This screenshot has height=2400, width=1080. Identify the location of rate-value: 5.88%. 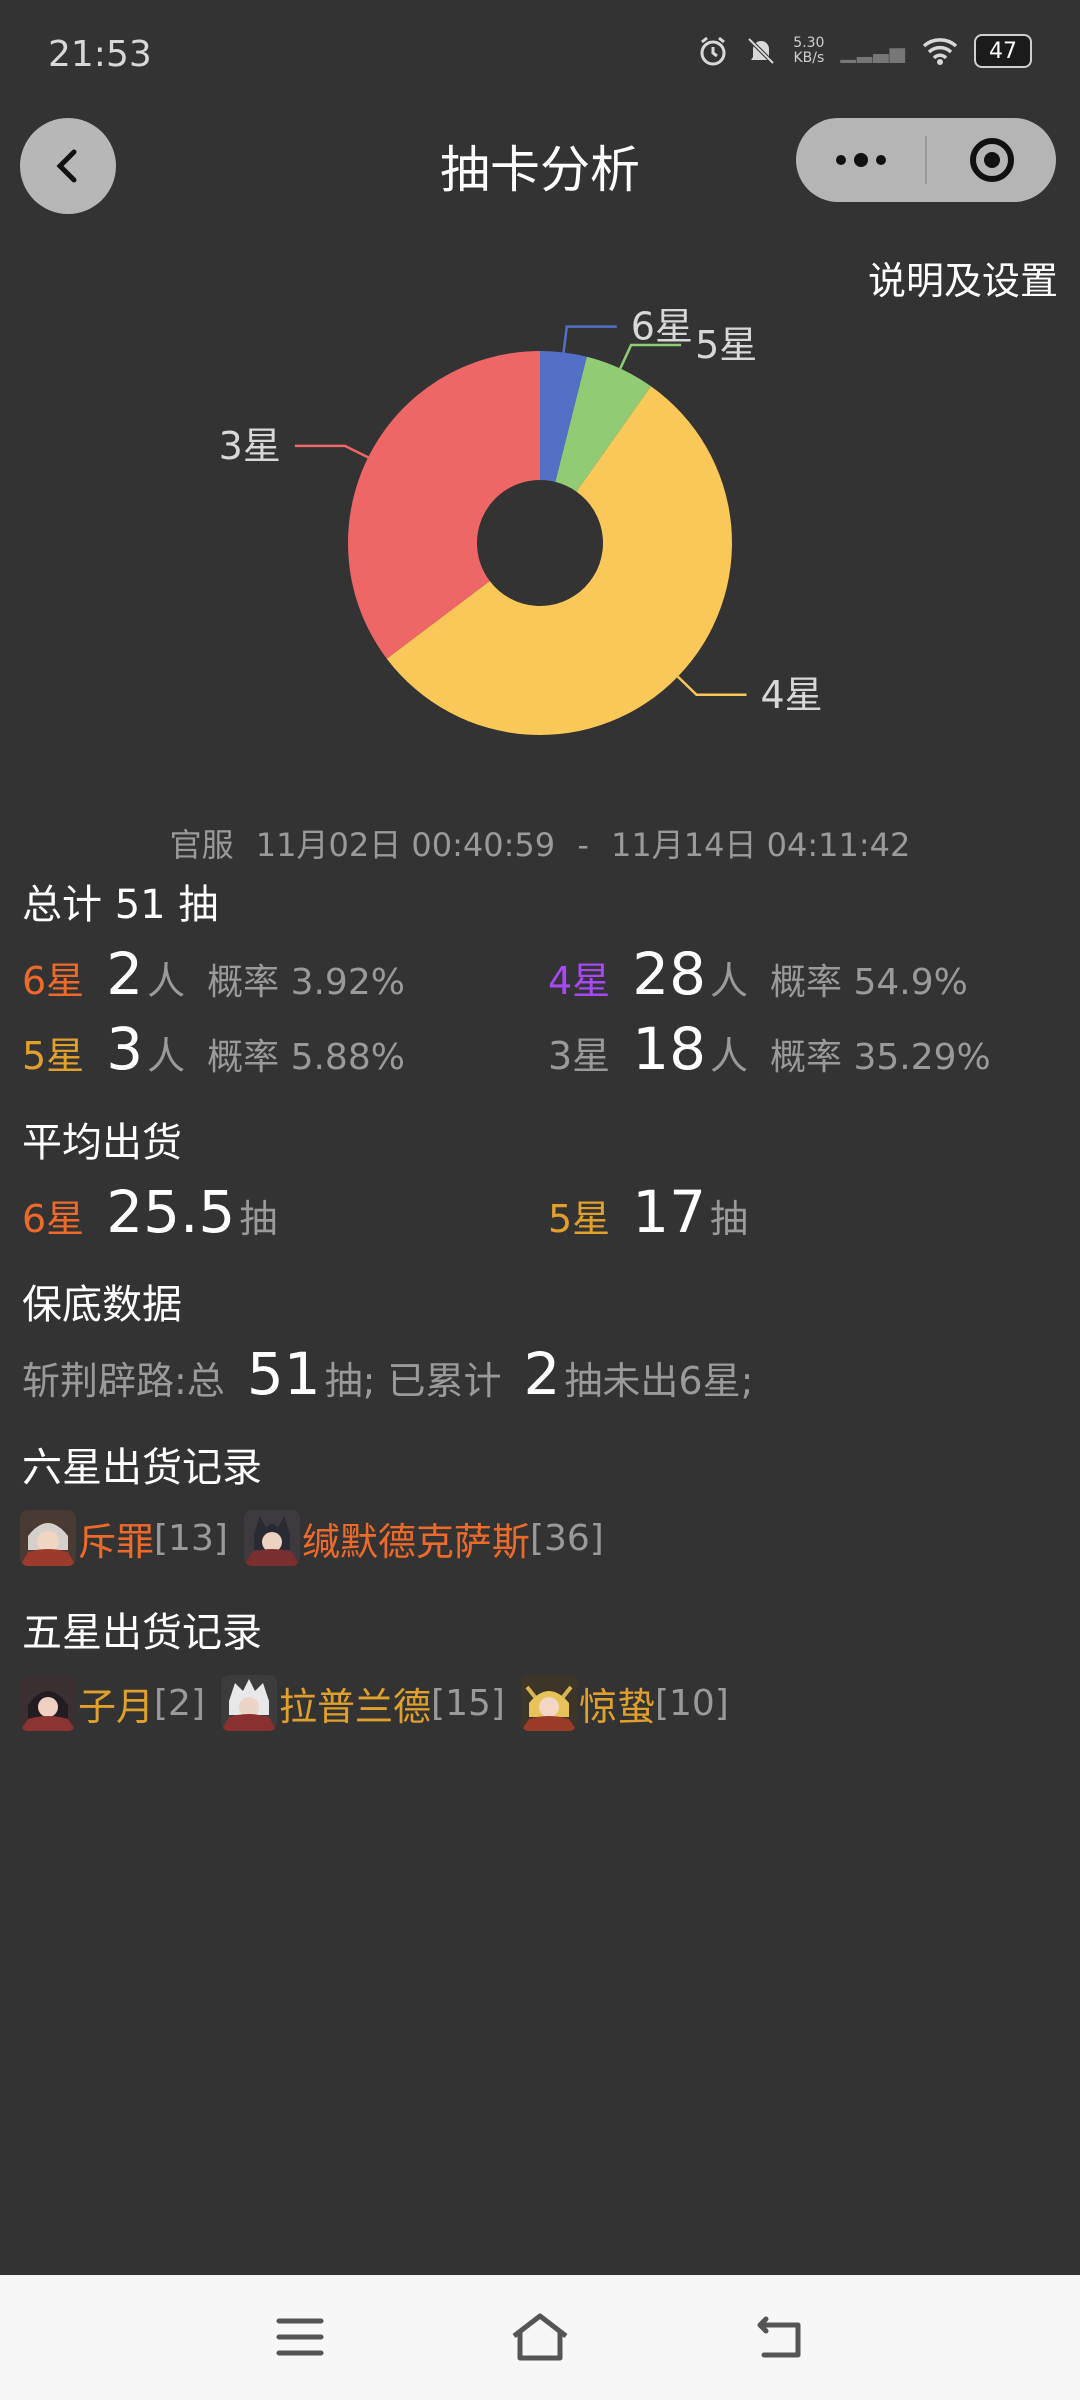
(347, 1057).